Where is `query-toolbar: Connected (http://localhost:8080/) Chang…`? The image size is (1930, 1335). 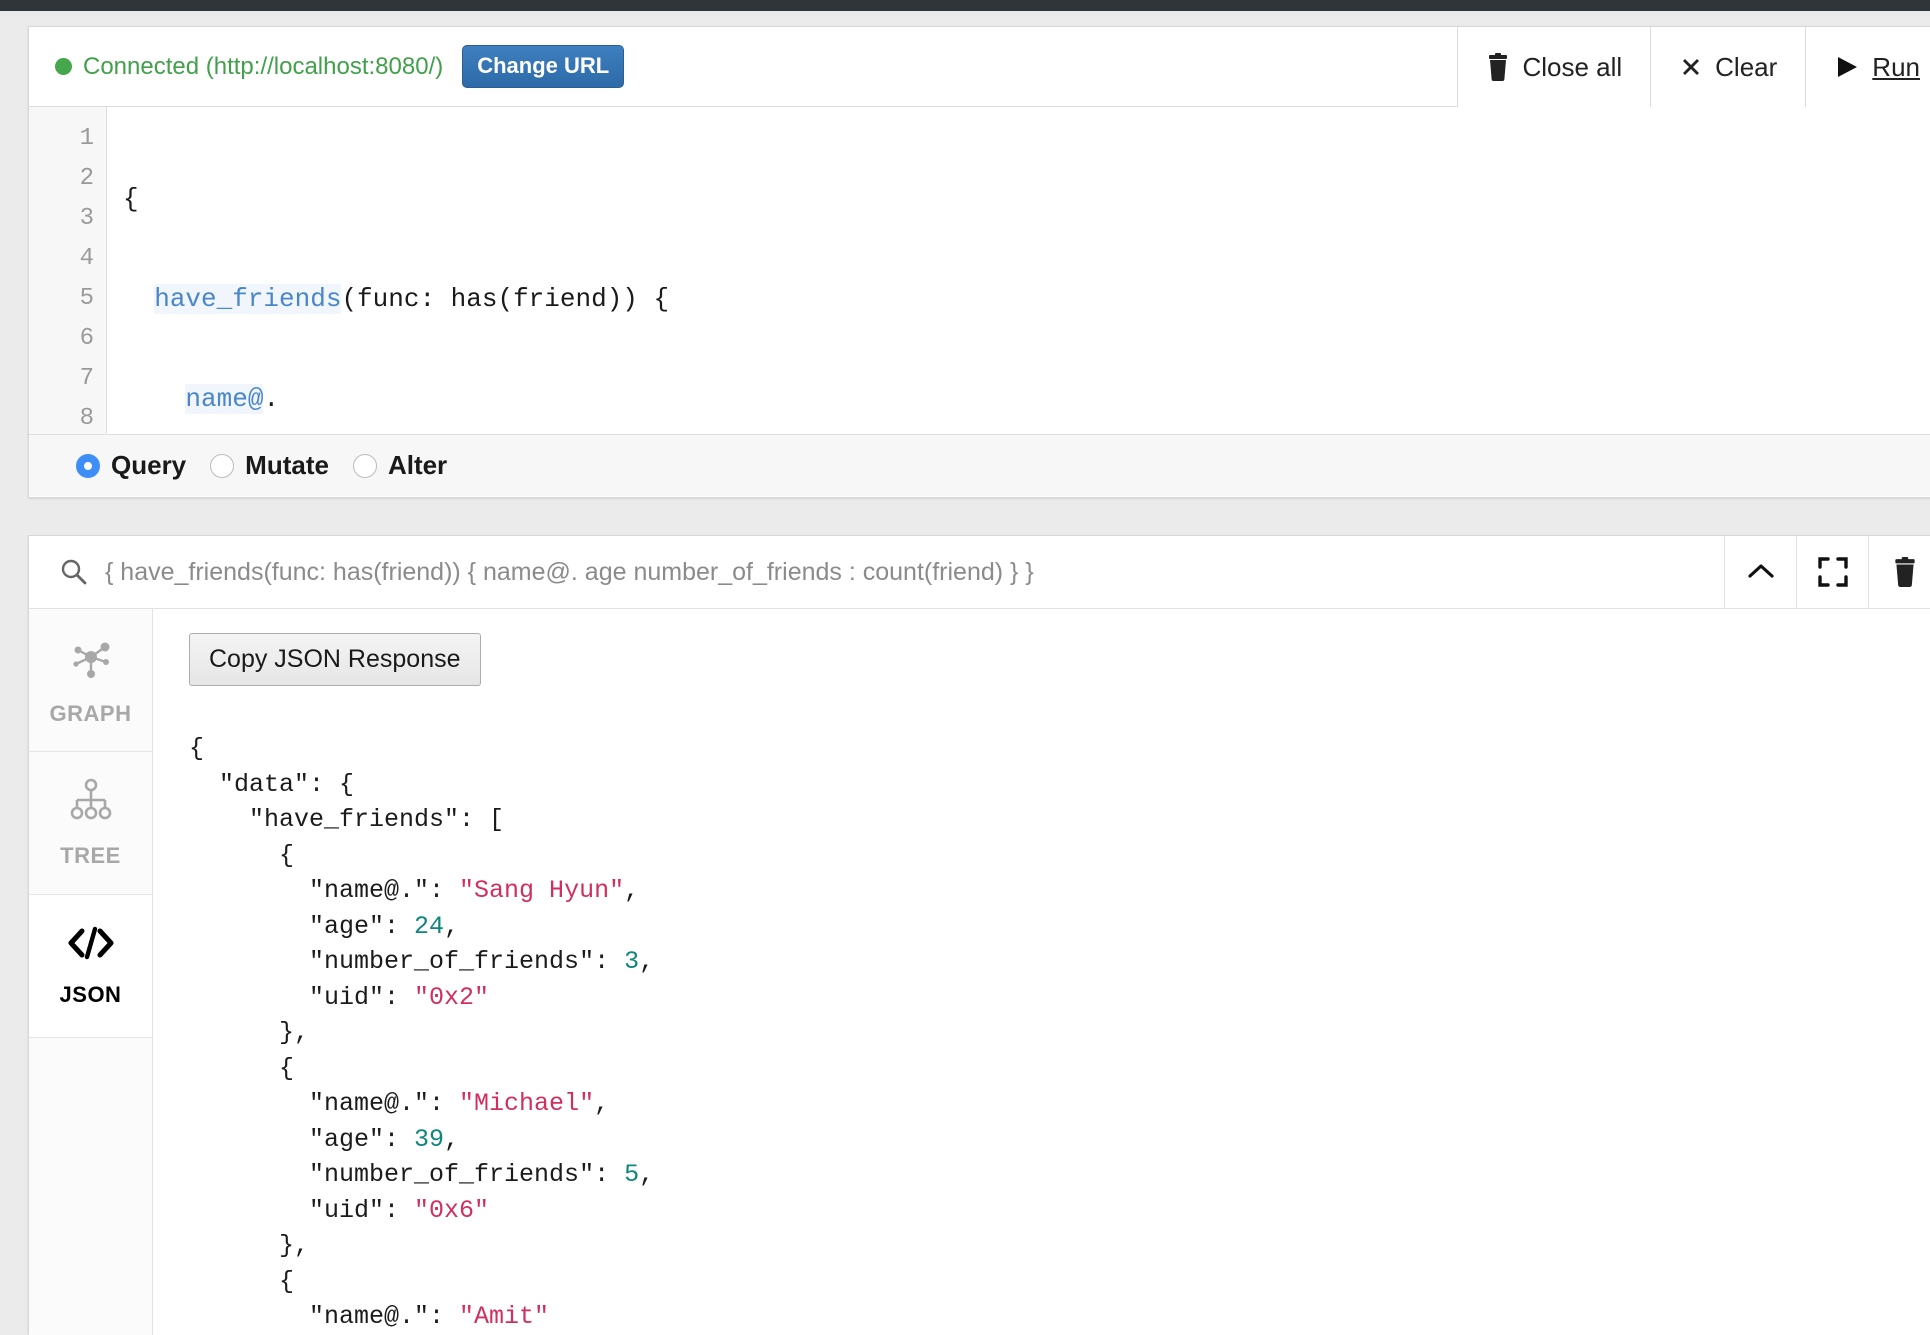 query-toolbar: Connected (http://localhost:8080/) Chang… is located at coordinates (979, 67).